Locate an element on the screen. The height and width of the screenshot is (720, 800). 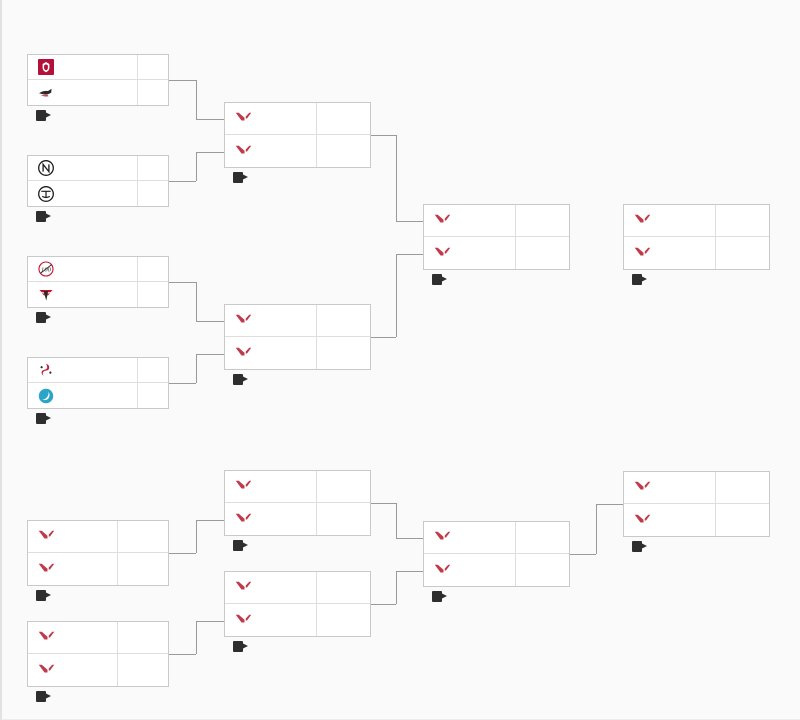
match-team-row: 100 is located at coordinates (98, 269).